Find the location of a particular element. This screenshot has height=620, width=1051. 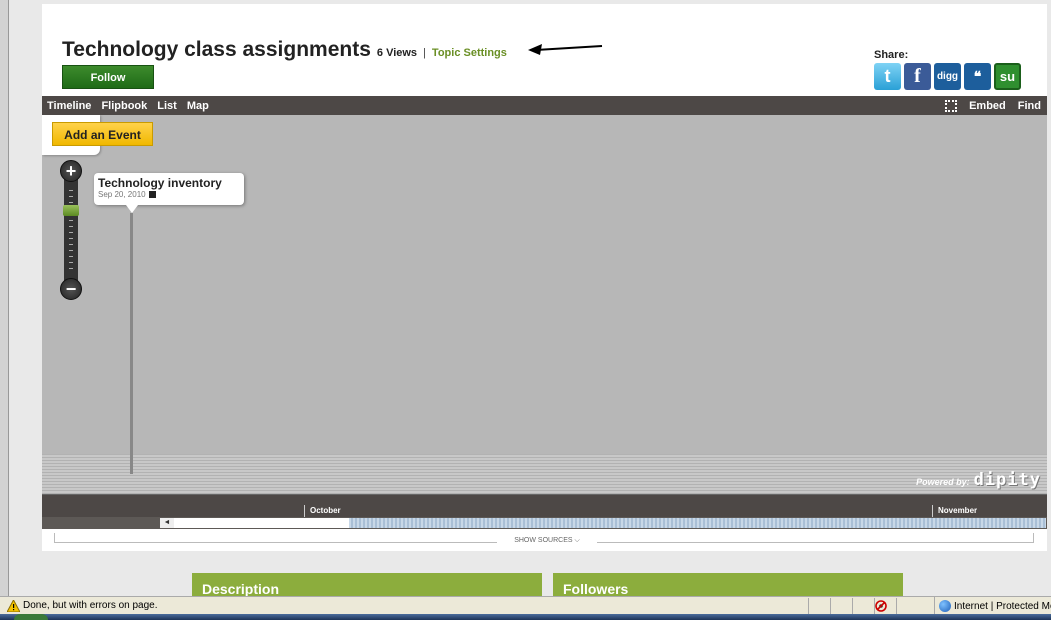

globe-icon is located at coordinates (945, 606).